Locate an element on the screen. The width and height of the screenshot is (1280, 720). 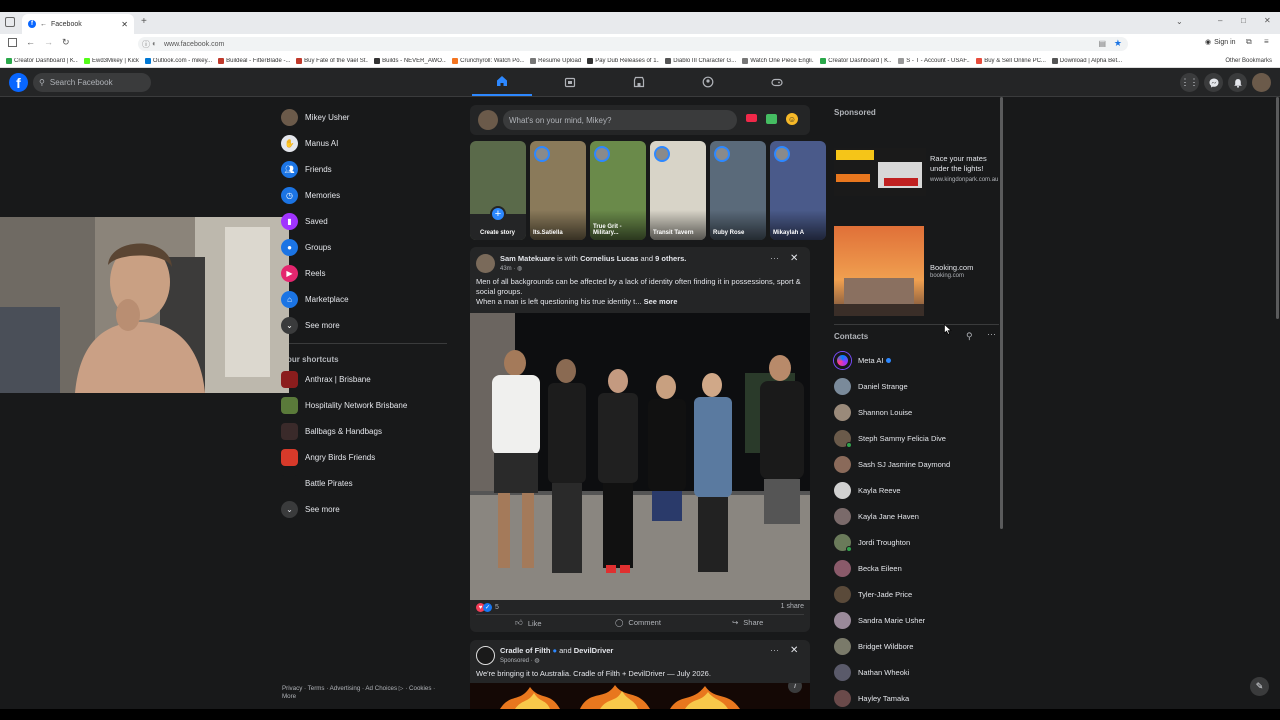
contact-item: Nathan Wheoki is located at coordinates (871, 672).